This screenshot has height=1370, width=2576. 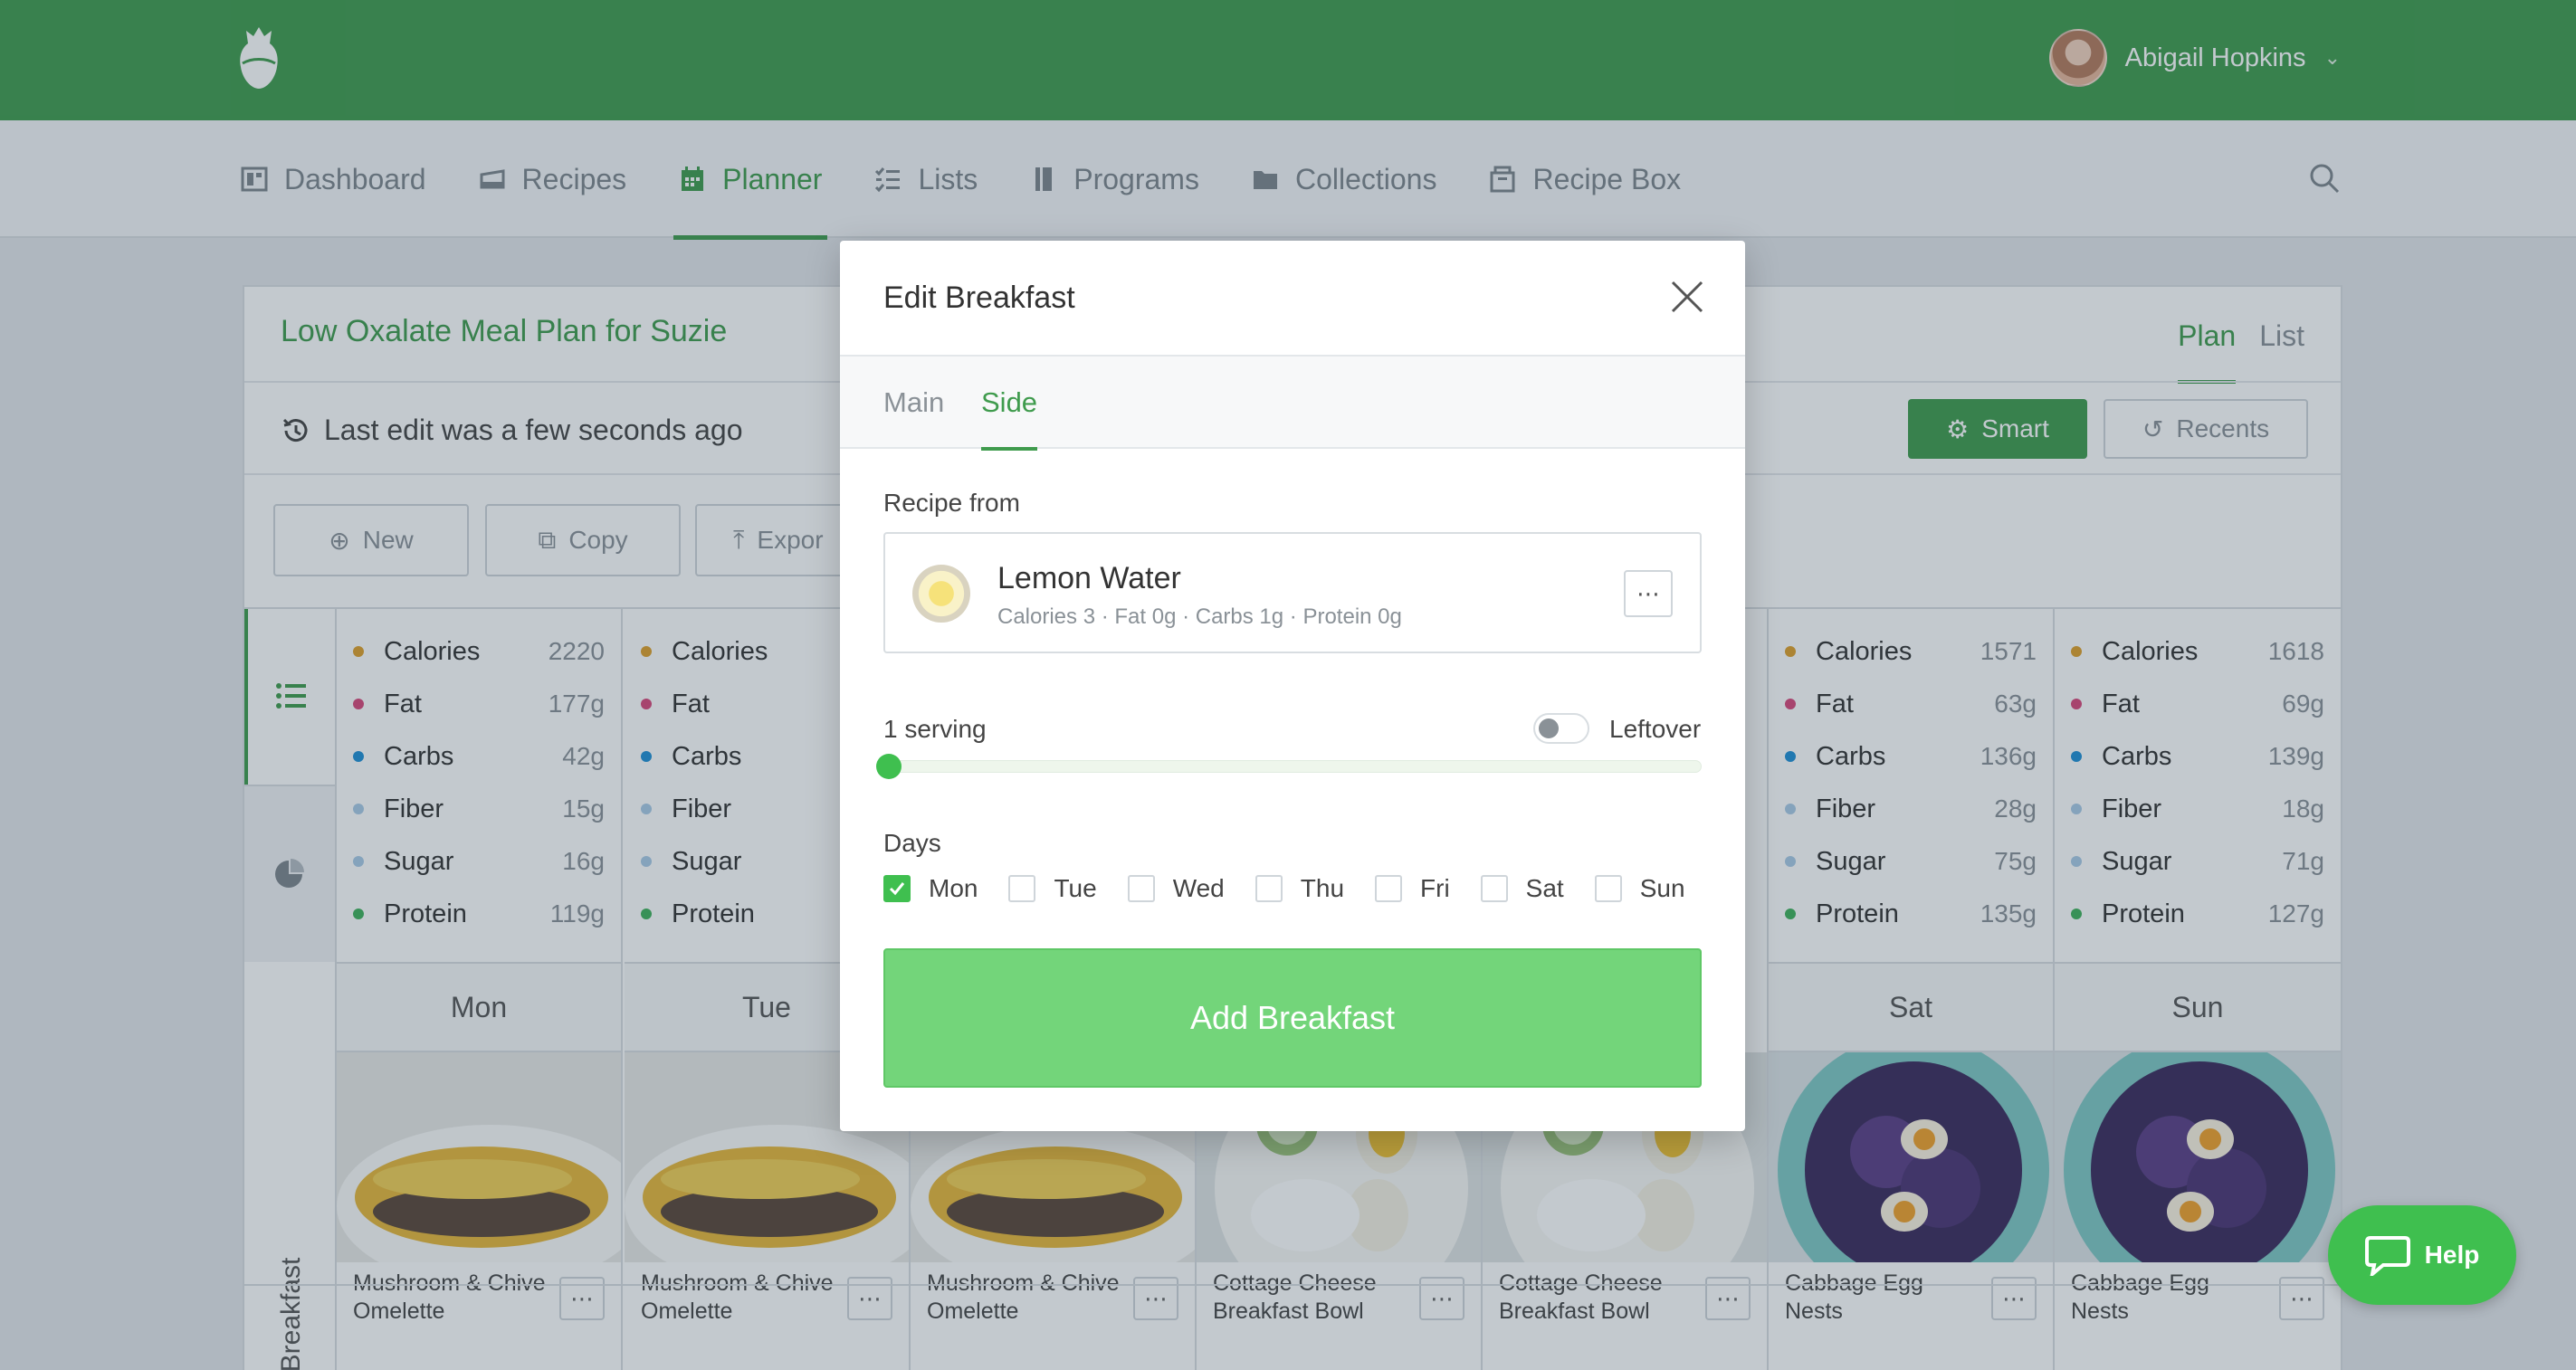 What do you see at coordinates (979, 298) in the screenshot?
I see `modal-title: Edit Breakfast` at bounding box center [979, 298].